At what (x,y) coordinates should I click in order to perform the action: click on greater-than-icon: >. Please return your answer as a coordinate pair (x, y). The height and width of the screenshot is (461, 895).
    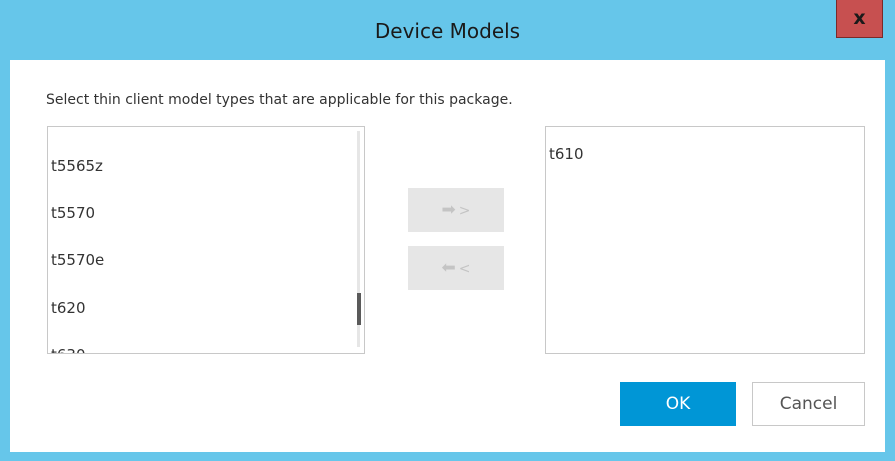
    Looking at the image, I should click on (464, 211).